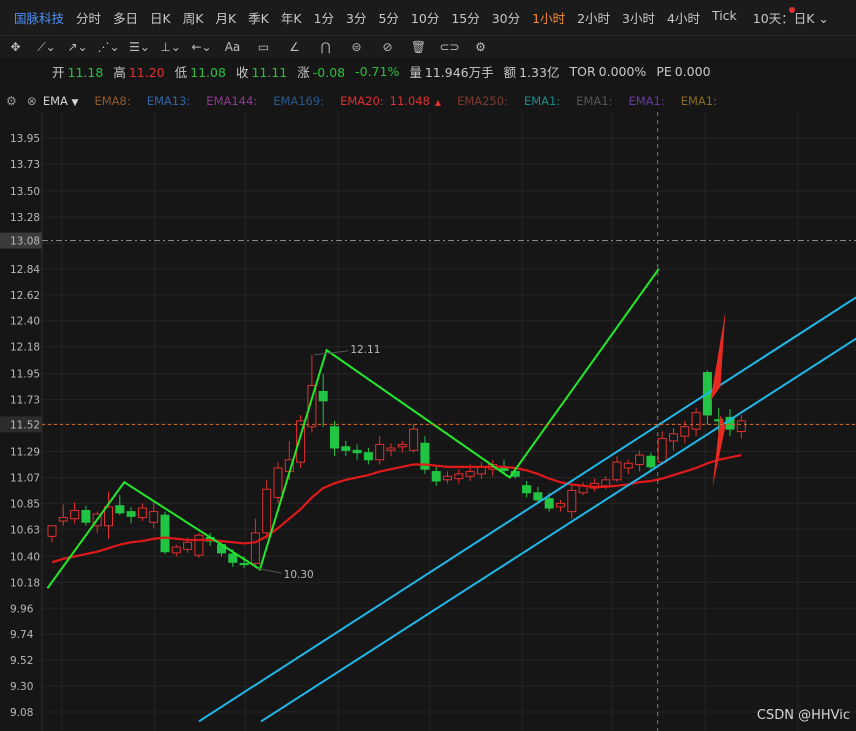 This screenshot has width=856, height=731. I want to click on indicator-select: EMA ▼, so click(61, 101).